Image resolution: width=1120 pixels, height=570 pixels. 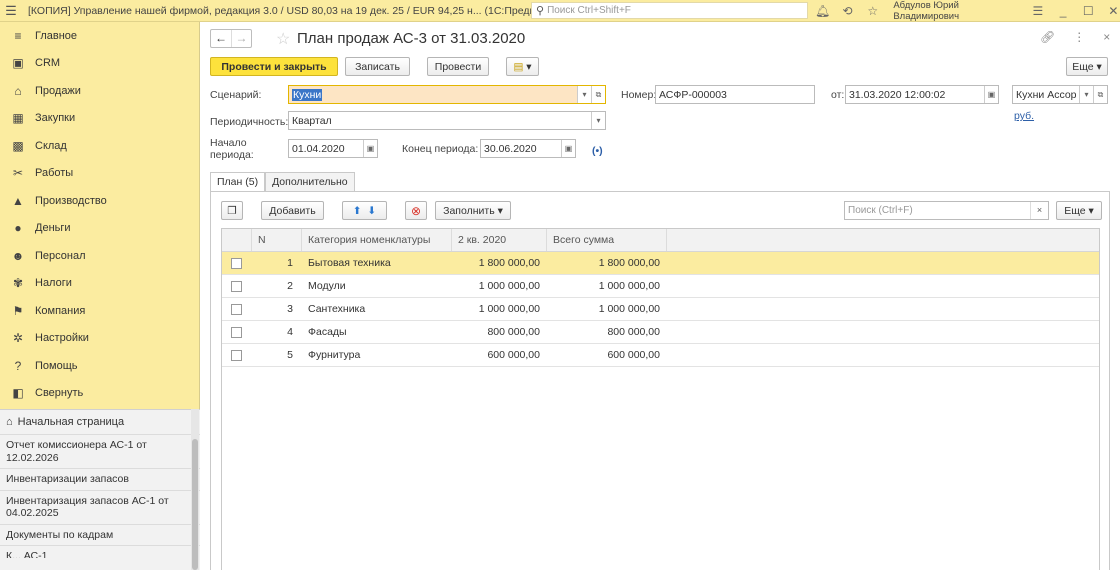 What do you see at coordinates (99, 64) in the screenshot?
I see `sidebar-item: ▣ CRM` at bounding box center [99, 64].